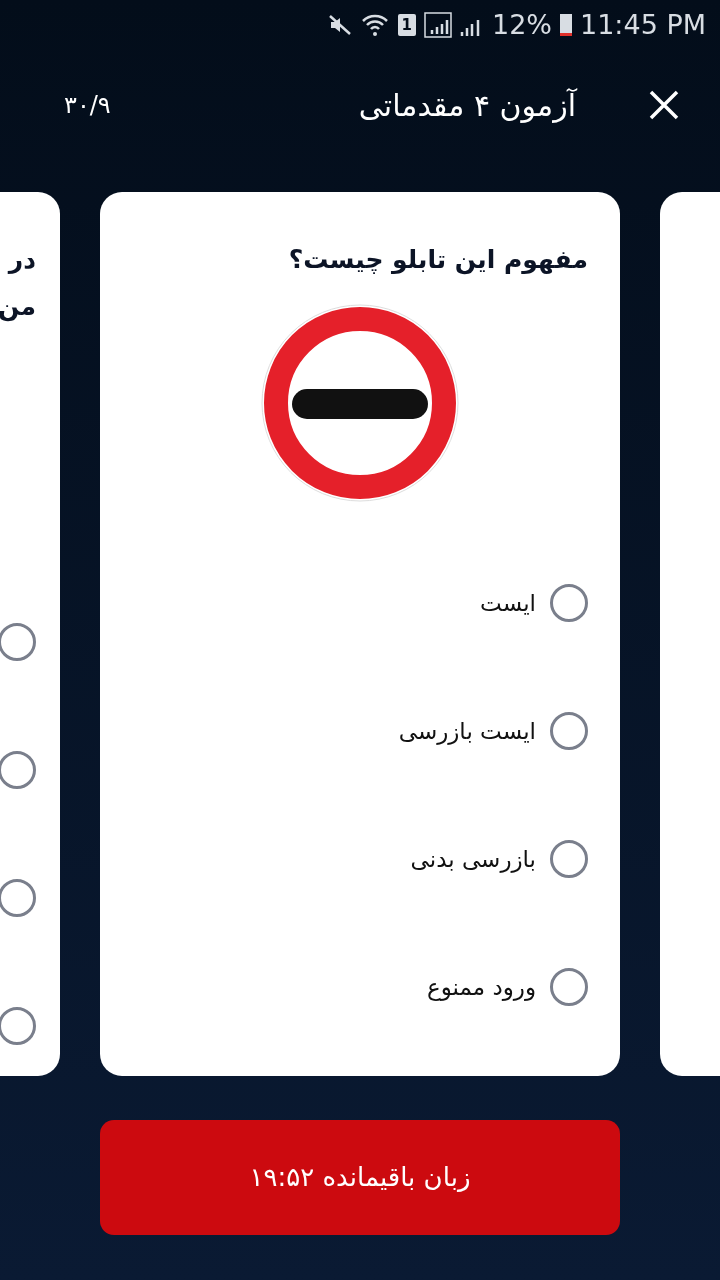  I want to click on battery-icon, so click(566, 25).